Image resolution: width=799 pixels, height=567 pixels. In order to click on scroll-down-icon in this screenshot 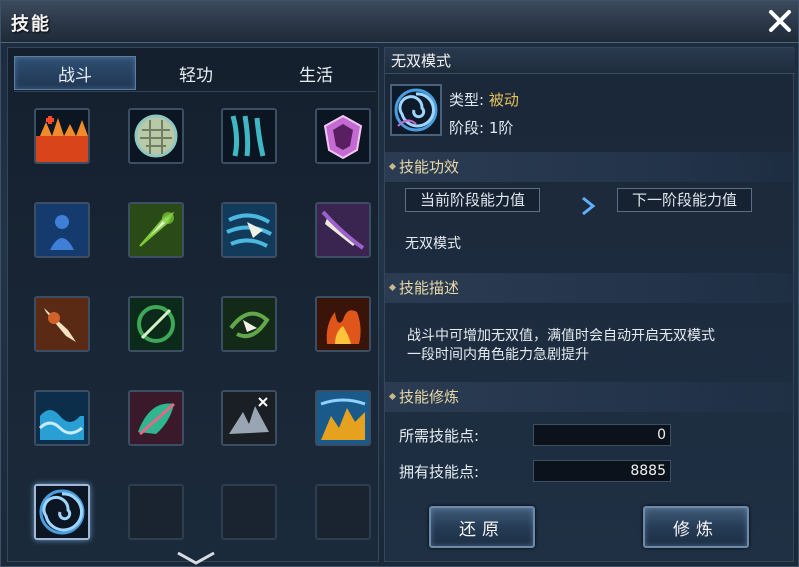, I will do `click(196, 558)`.